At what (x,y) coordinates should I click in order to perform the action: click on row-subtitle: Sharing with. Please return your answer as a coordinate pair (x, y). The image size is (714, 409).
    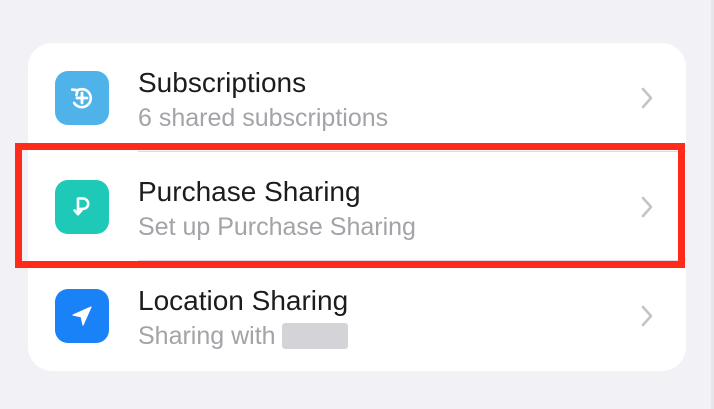
    Looking at the image, I should click on (243, 336).